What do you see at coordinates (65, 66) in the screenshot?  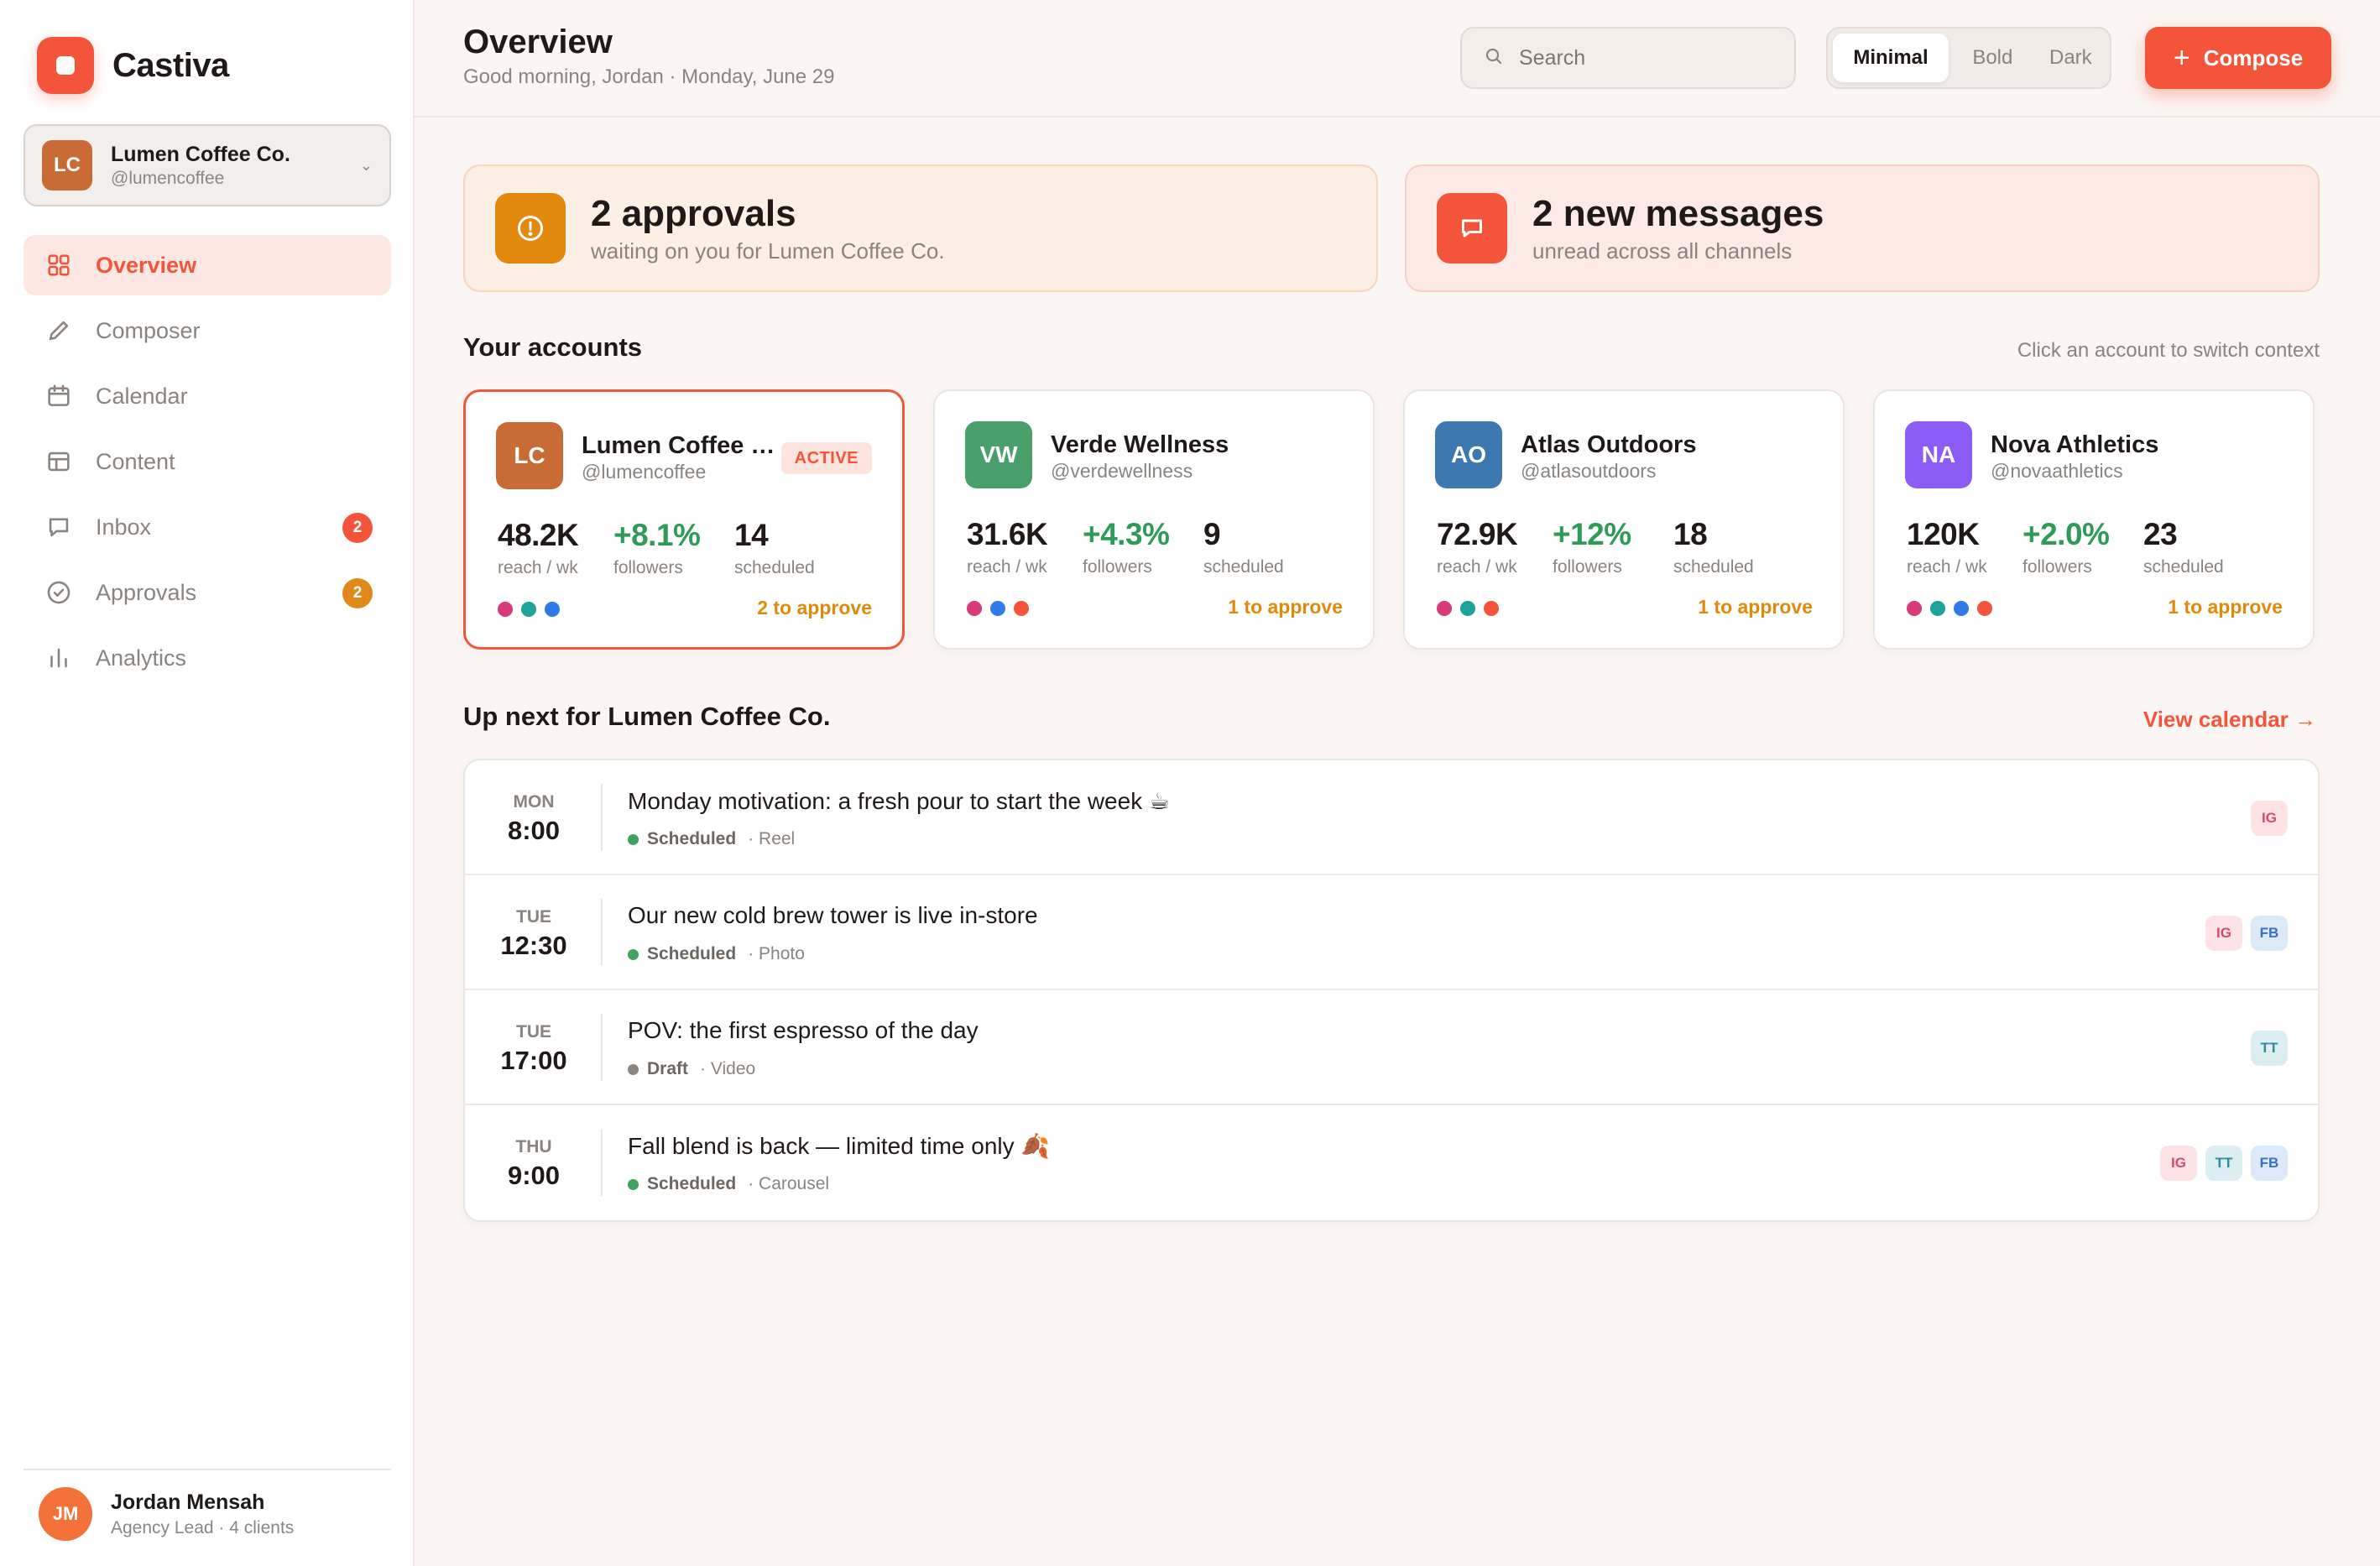 I see `brand-logo-icon` at bounding box center [65, 66].